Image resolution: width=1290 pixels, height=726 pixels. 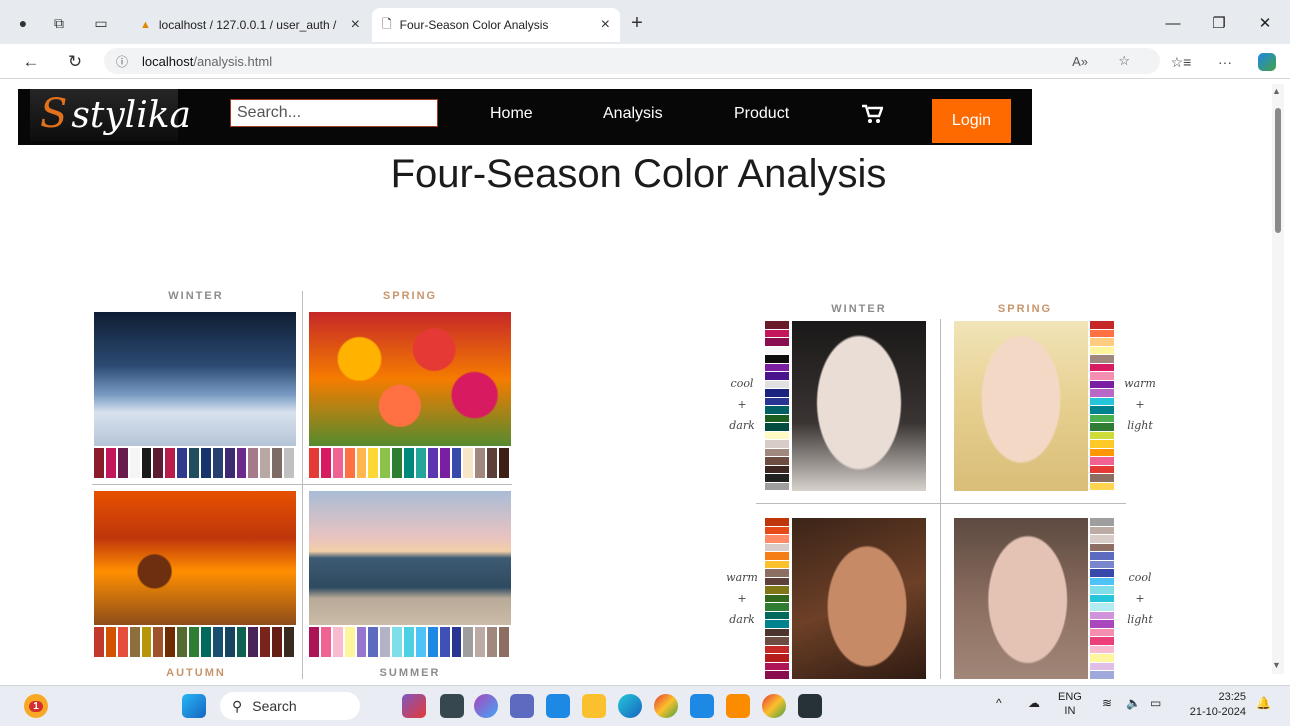 What do you see at coordinates (195, 463) in the screenshot?
I see `winter-palette` at bounding box center [195, 463].